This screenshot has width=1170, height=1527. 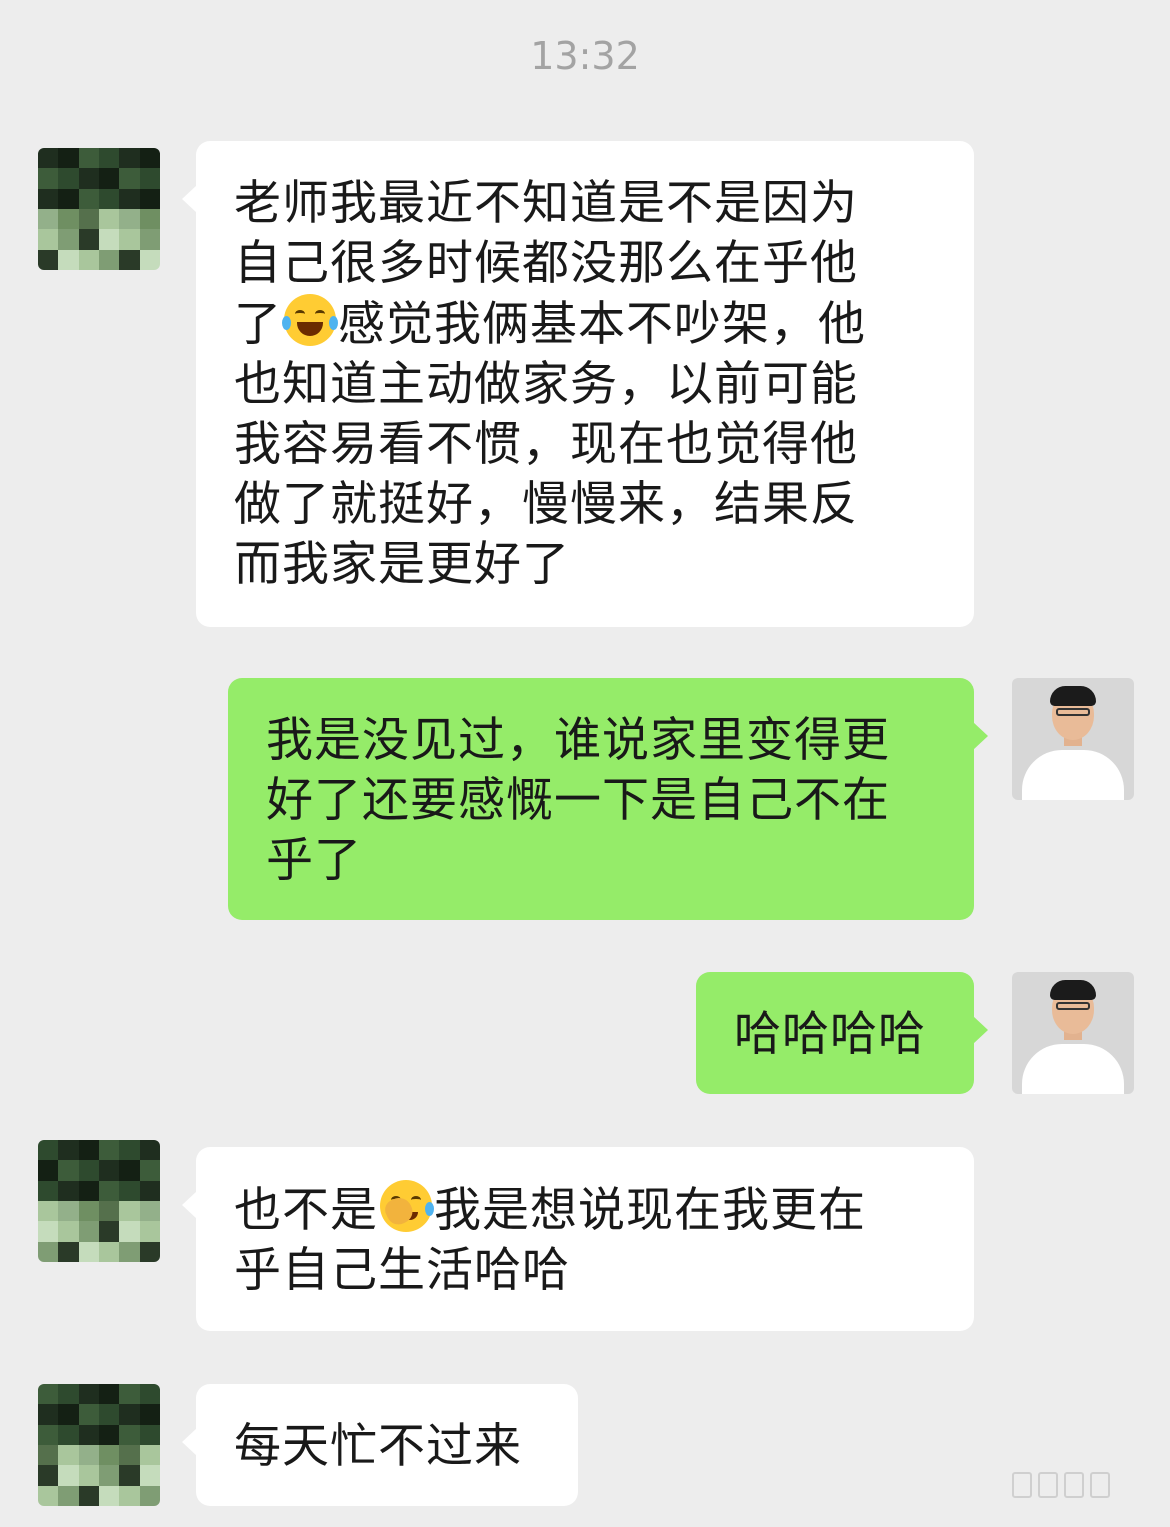 I want to click on message-text: 好了还要感慨一下是自己不在, so click(x=578, y=800).